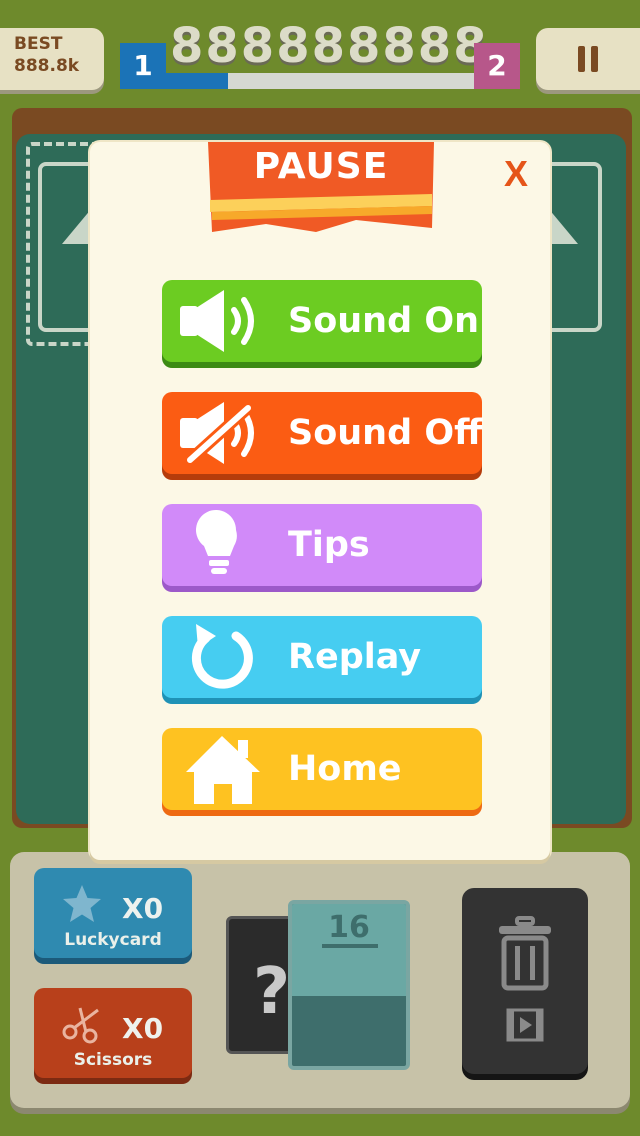 This screenshot has height=1136, width=640. What do you see at coordinates (38, 44) in the screenshot?
I see `best-label: BEST` at bounding box center [38, 44].